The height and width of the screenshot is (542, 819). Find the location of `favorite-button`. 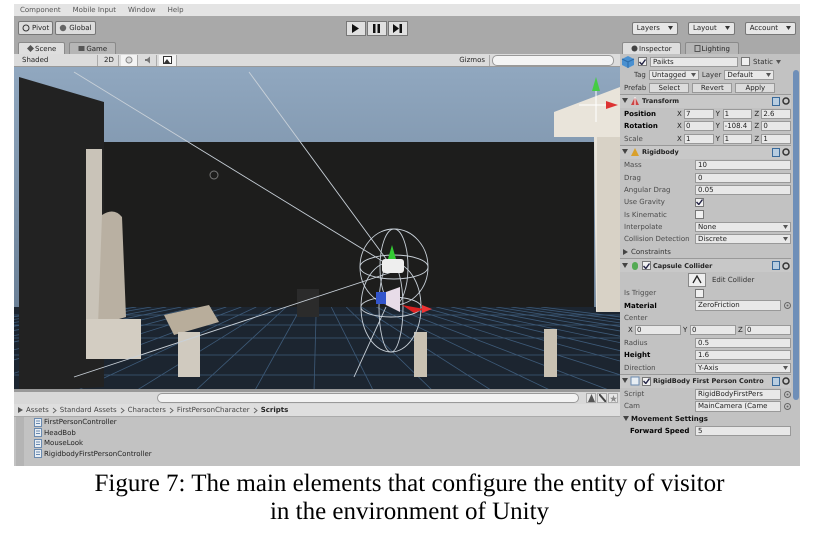

favorite-button is located at coordinates (602, 398).